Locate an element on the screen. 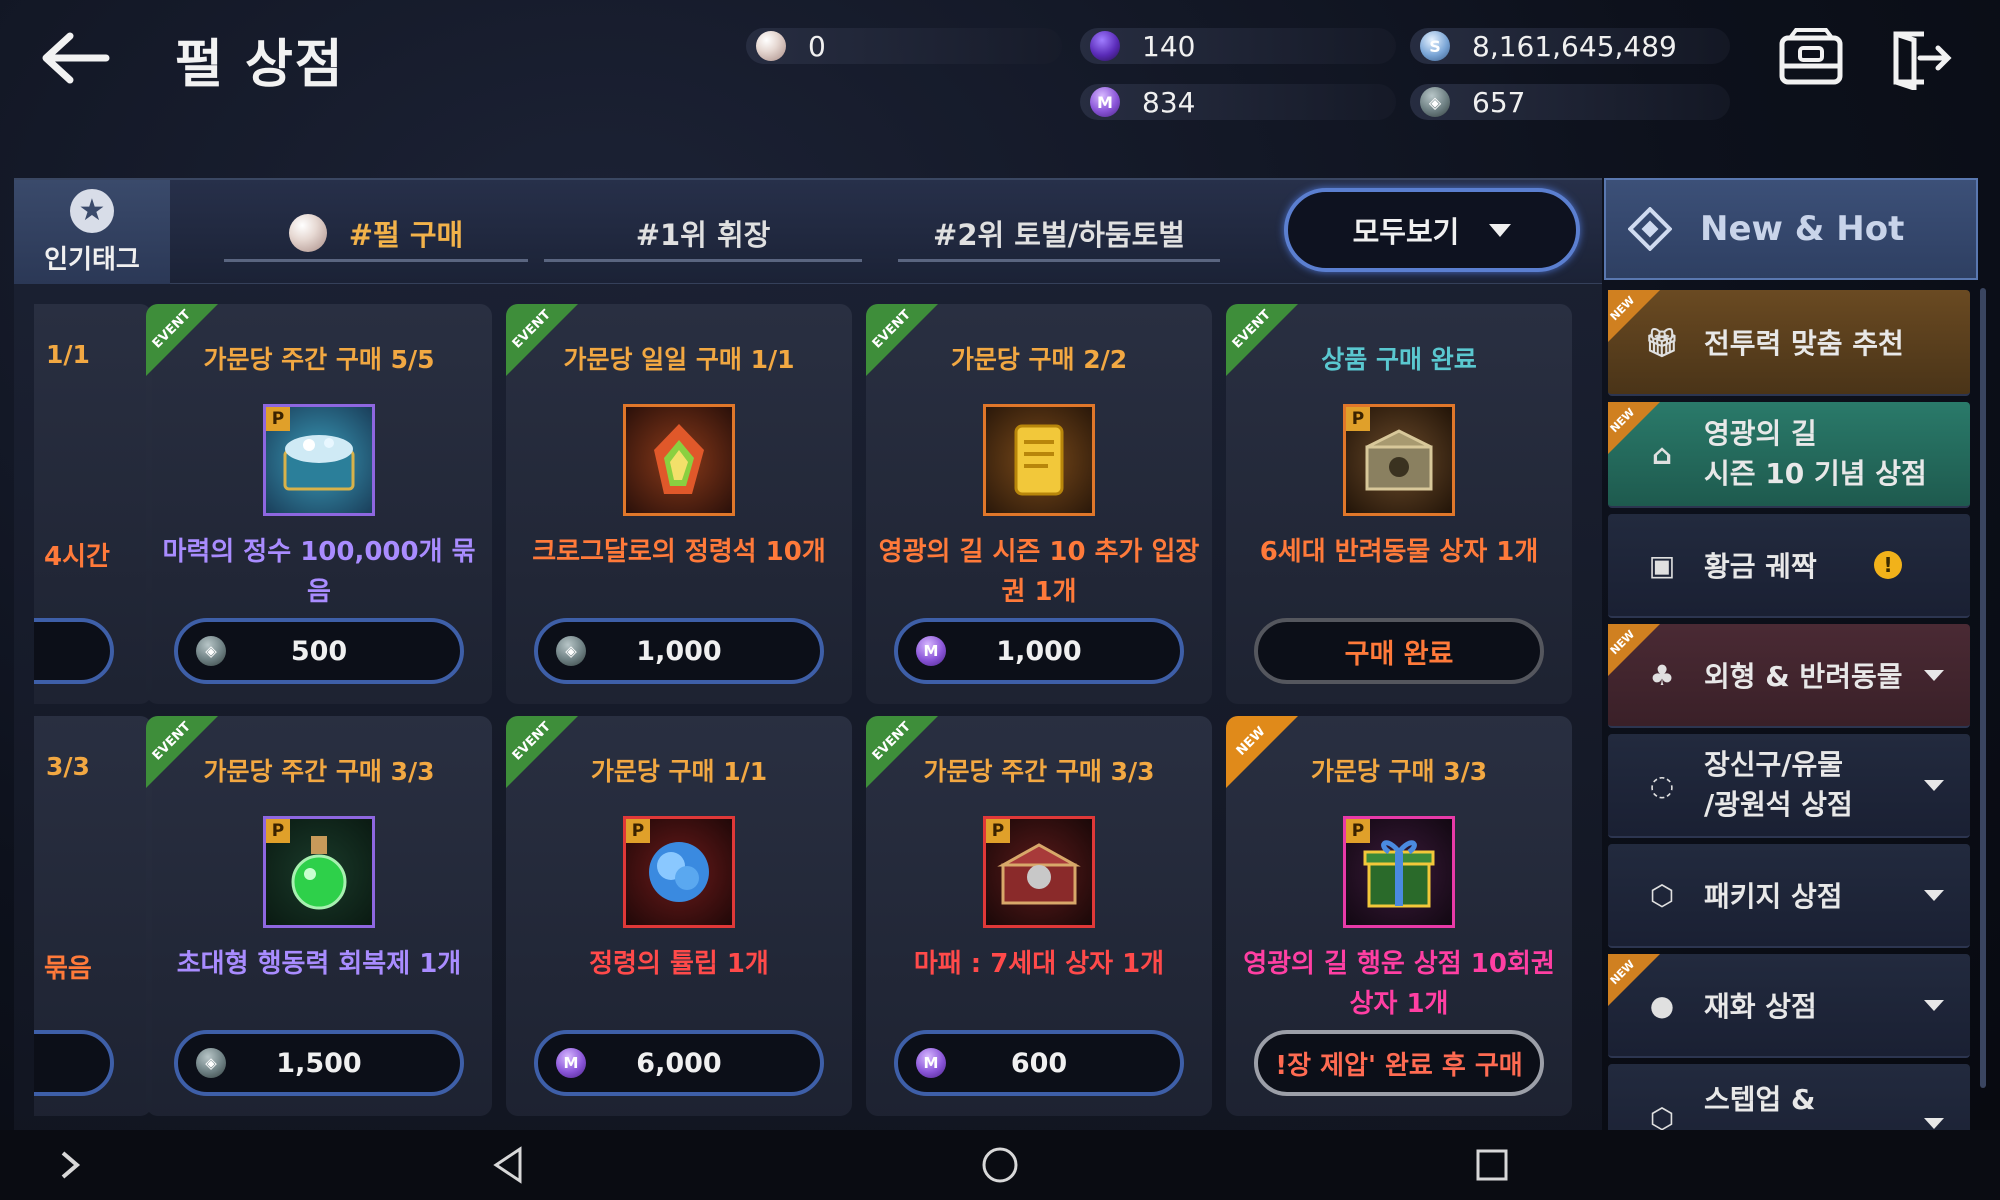 The image size is (2000, 1200). package-icon: ⬡ is located at coordinates (1662, 895).